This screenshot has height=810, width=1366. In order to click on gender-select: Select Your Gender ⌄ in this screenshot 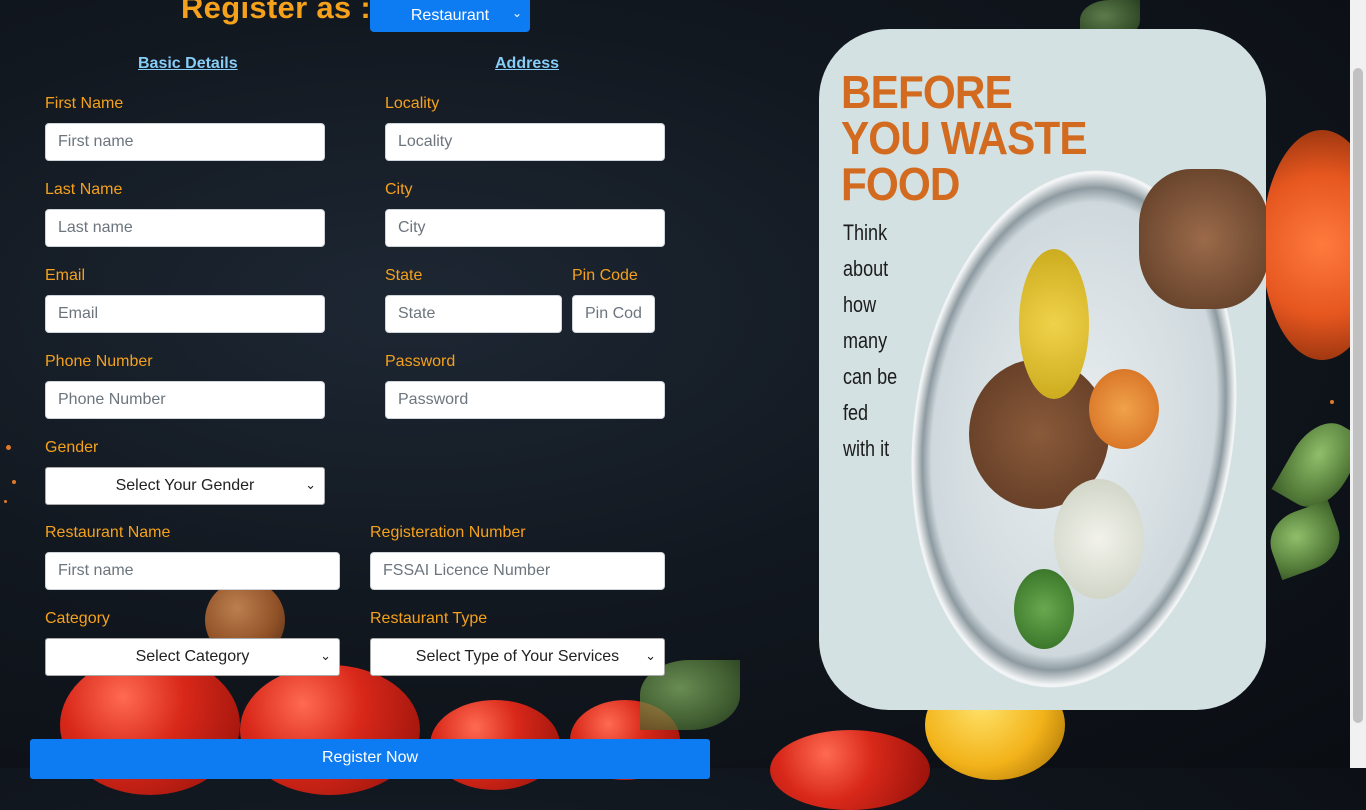, I will do `click(185, 486)`.